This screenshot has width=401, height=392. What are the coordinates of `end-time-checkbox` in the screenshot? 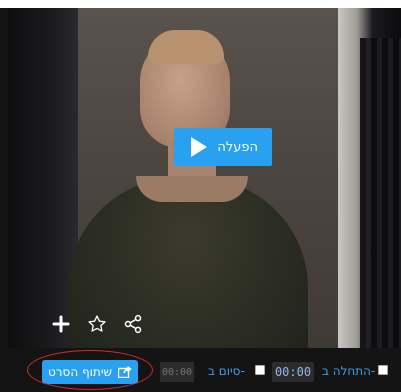 It's located at (260, 370).